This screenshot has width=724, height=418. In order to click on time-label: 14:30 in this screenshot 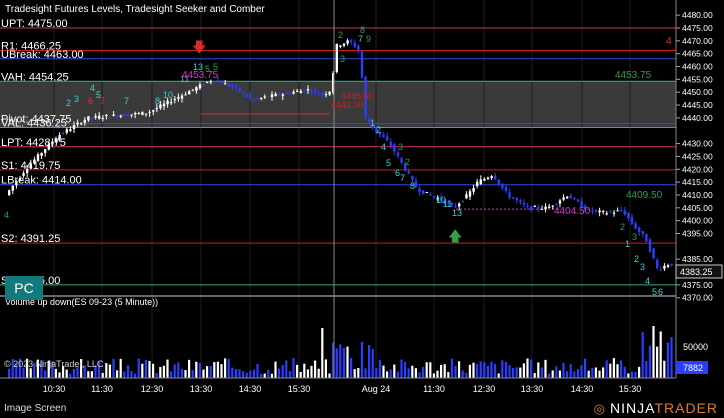, I will do `click(250, 389)`.